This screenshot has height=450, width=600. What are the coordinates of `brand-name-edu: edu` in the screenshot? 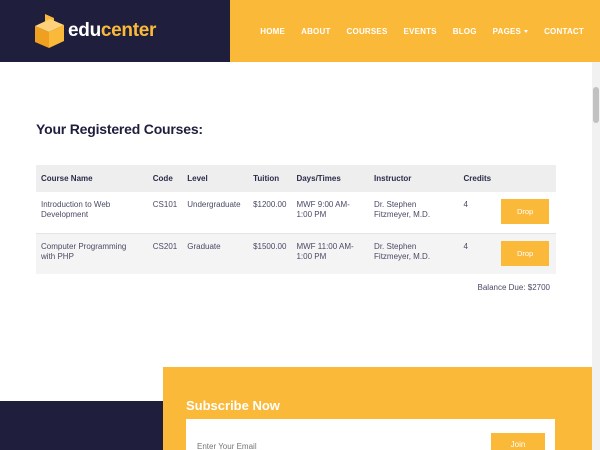 It's located at (84, 30).